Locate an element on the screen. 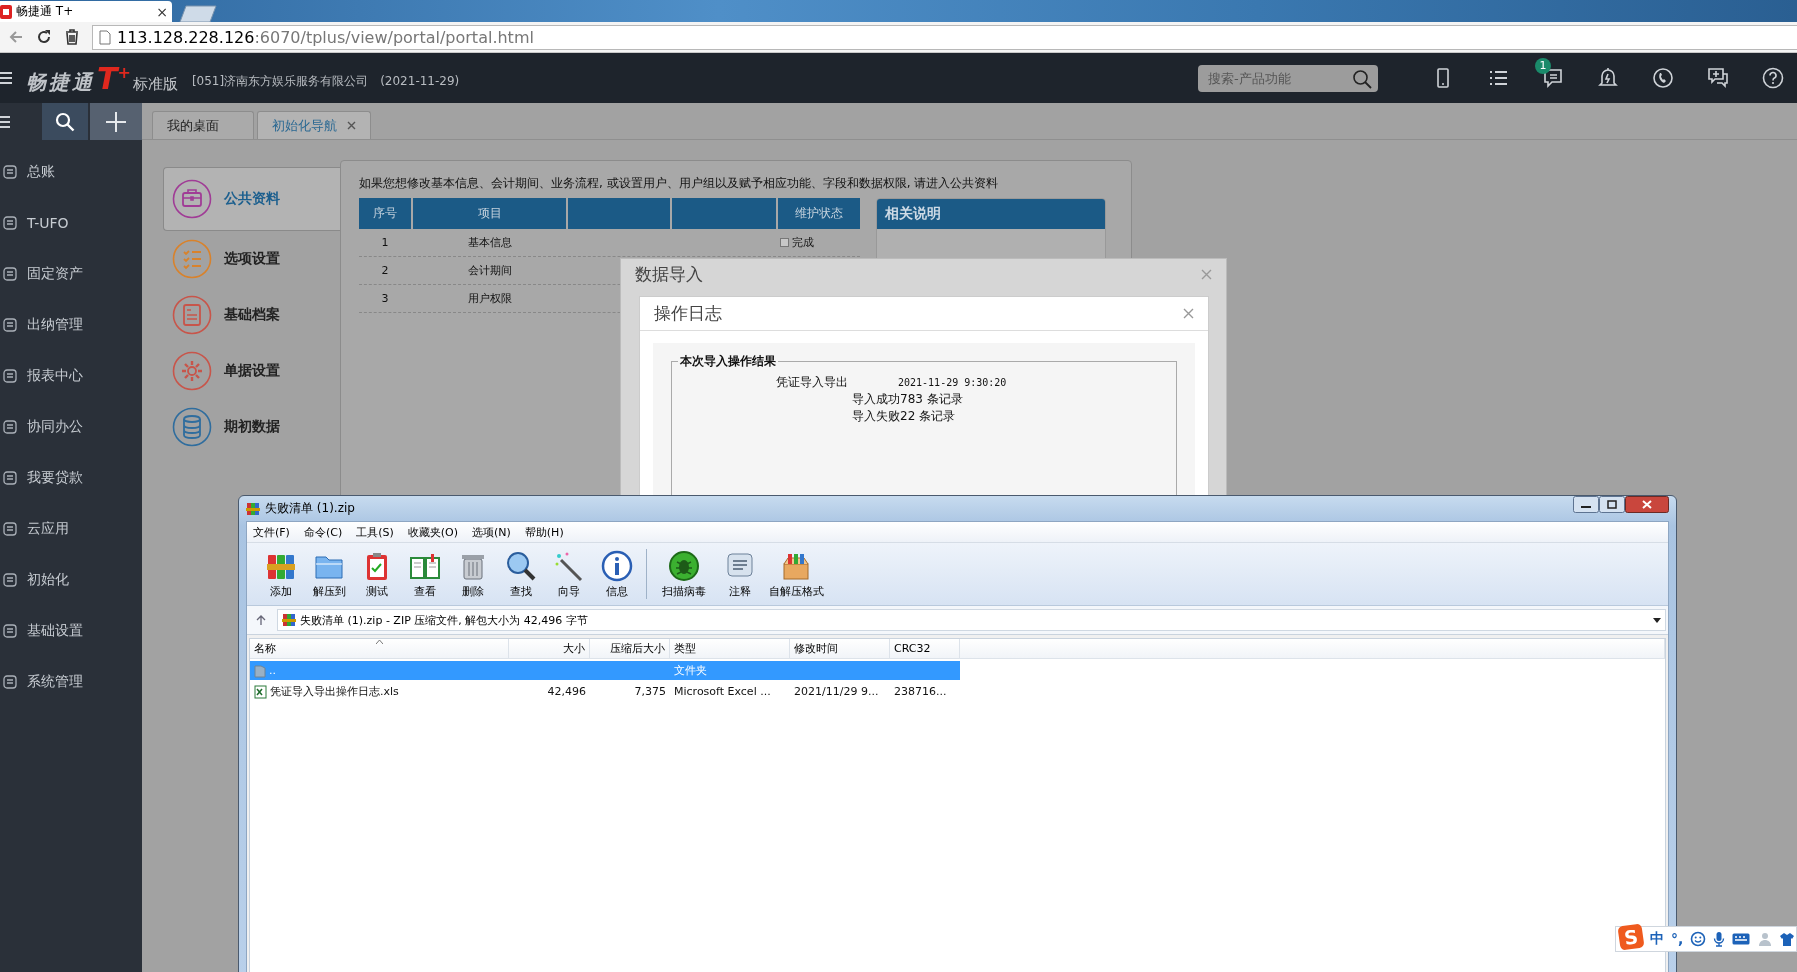 The height and width of the screenshot is (972, 1797). sidebar-item: 固定资产 is located at coordinates (71, 273).